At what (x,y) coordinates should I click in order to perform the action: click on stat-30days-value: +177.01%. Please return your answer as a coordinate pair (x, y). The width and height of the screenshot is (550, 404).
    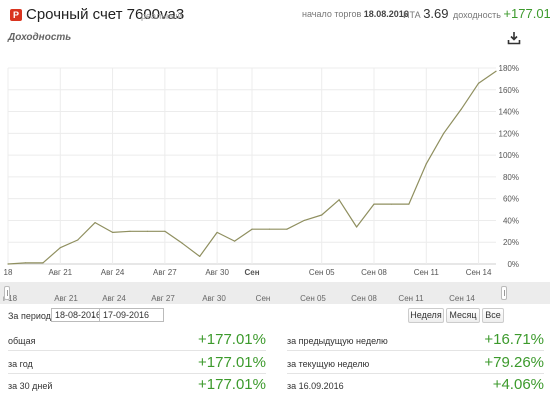
    Looking at the image, I should click on (232, 384).